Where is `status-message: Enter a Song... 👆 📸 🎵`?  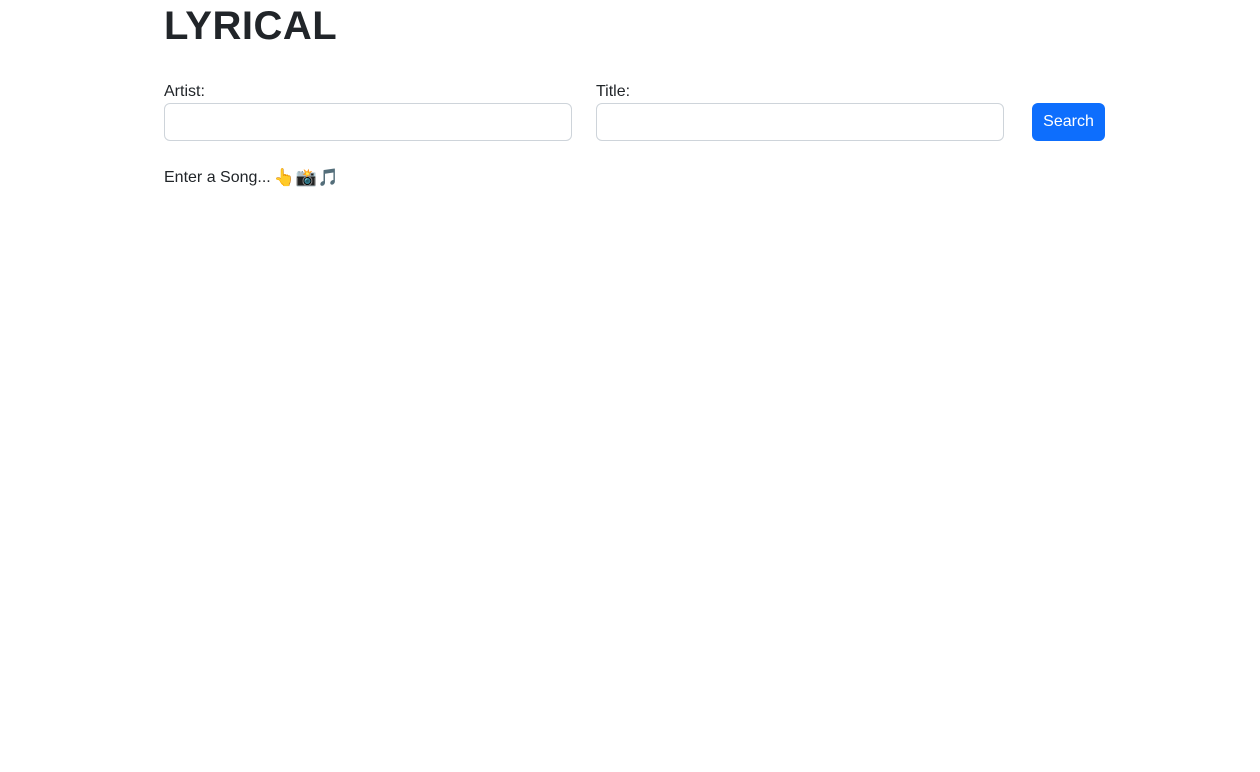 status-message: Enter a Song... 👆 📸 🎵 is located at coordinates (251, 178).